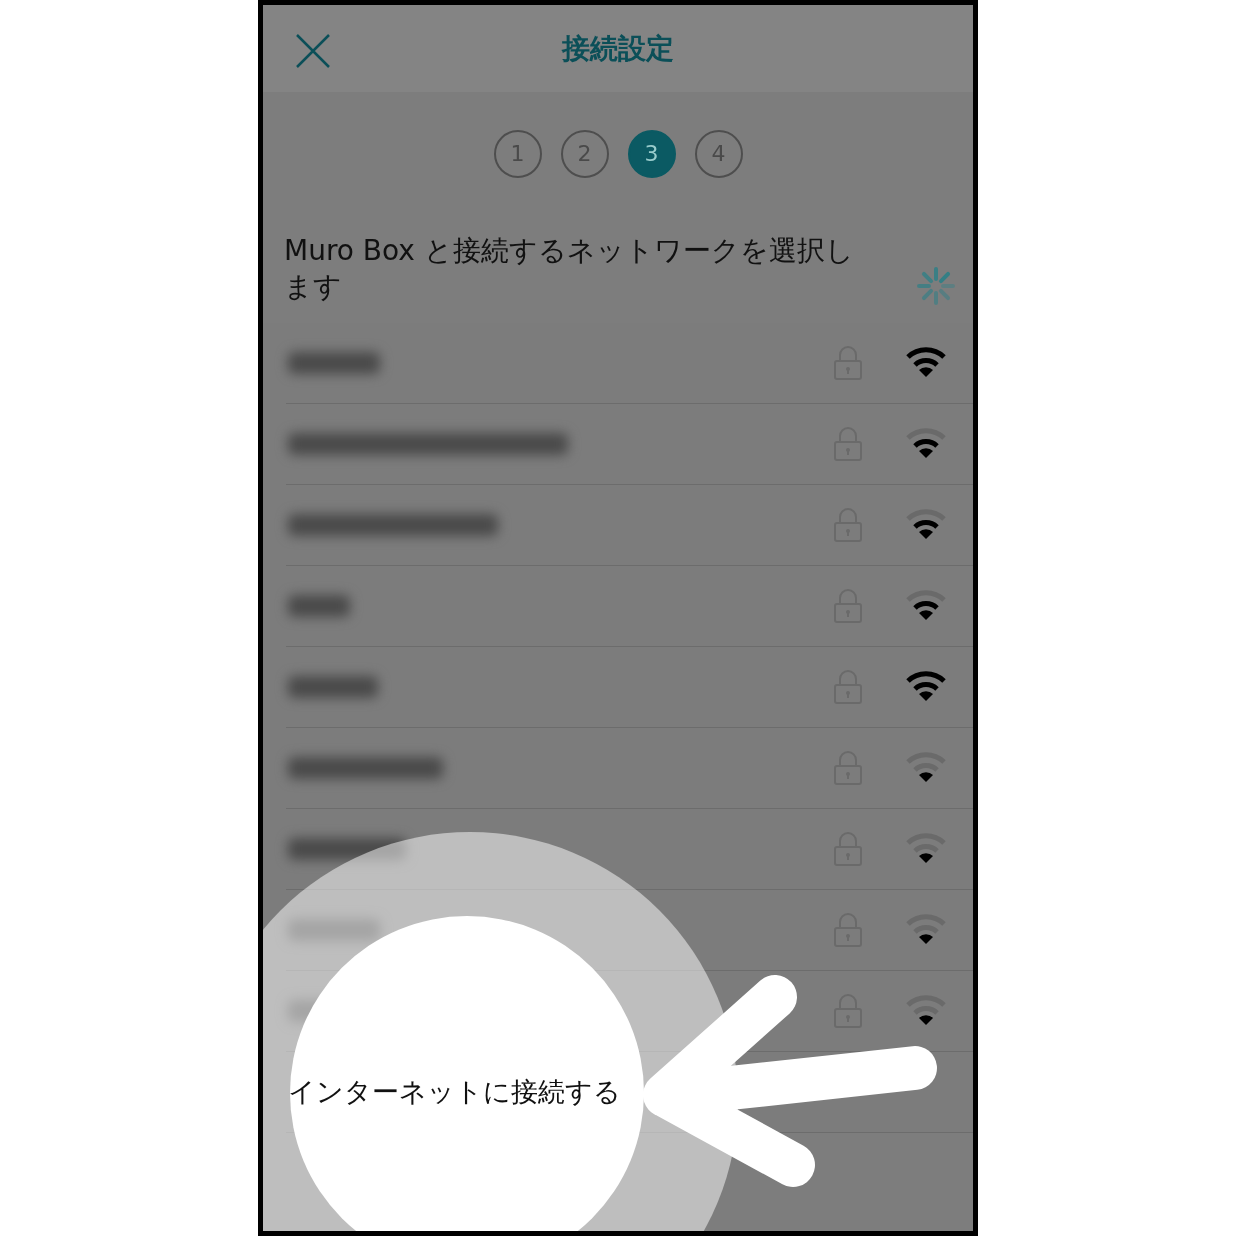 This screenshot has height=1236, width=1236. What do you see at coordinates (651, 153) in the screenshot?
I see `step-indicator: 3` at bounding box center [651, 153].